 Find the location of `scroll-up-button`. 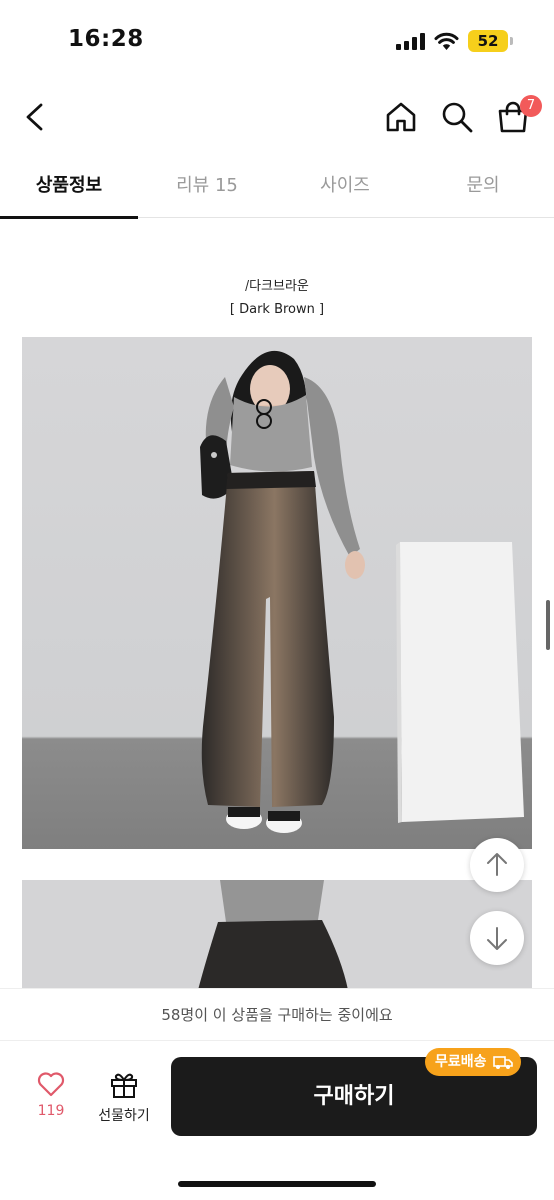

scroll-up-button is located at coordinates (497, 865).